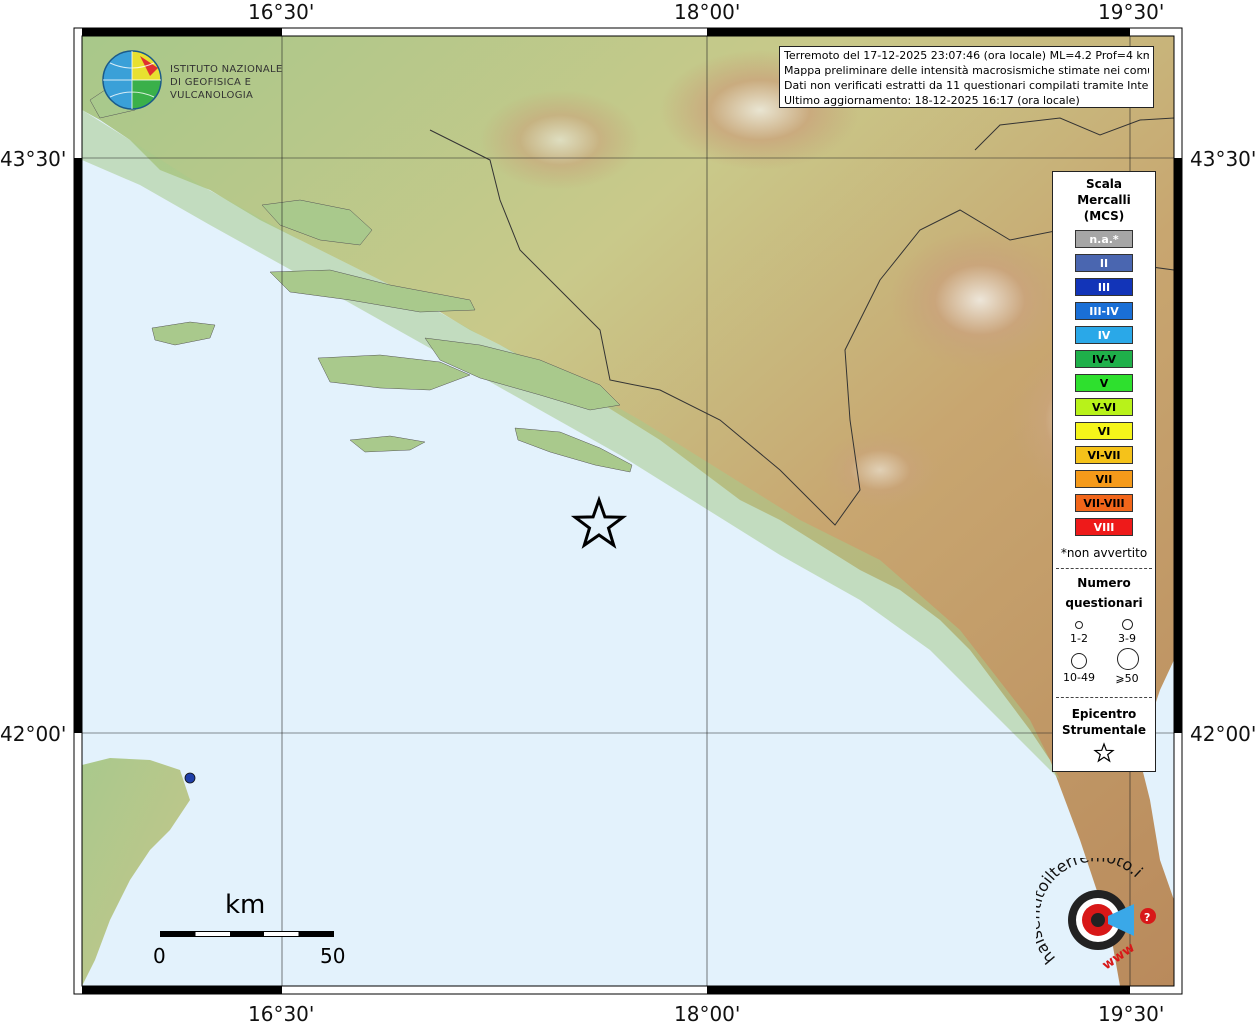  I want to click on questionnaire-size-legend: 1-2 3-9 10-49 ⩾50, so click(1104, 653).